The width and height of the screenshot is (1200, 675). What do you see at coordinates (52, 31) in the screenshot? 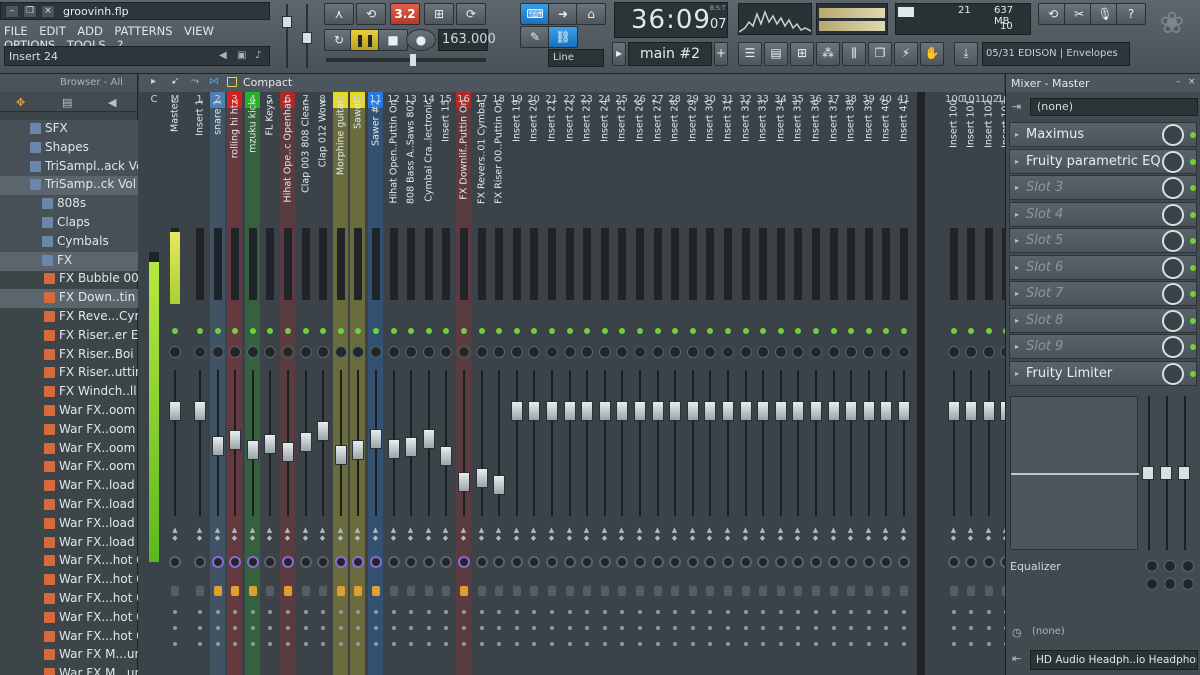
I see `menu-edit: EDIT` at bounding box center [52, 31].